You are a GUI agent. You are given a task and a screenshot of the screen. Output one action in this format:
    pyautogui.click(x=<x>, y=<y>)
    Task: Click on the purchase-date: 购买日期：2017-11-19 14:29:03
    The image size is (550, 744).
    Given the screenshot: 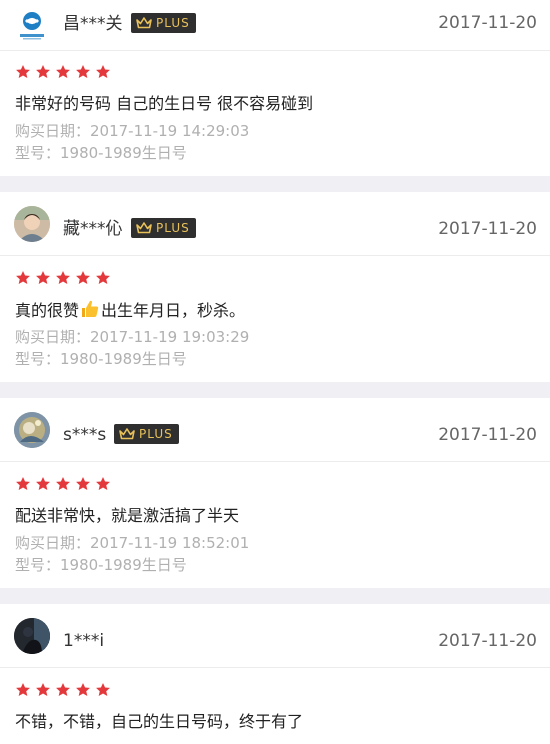 What is the action you would take?
    pyautogui.click(x=132, y=131)
    